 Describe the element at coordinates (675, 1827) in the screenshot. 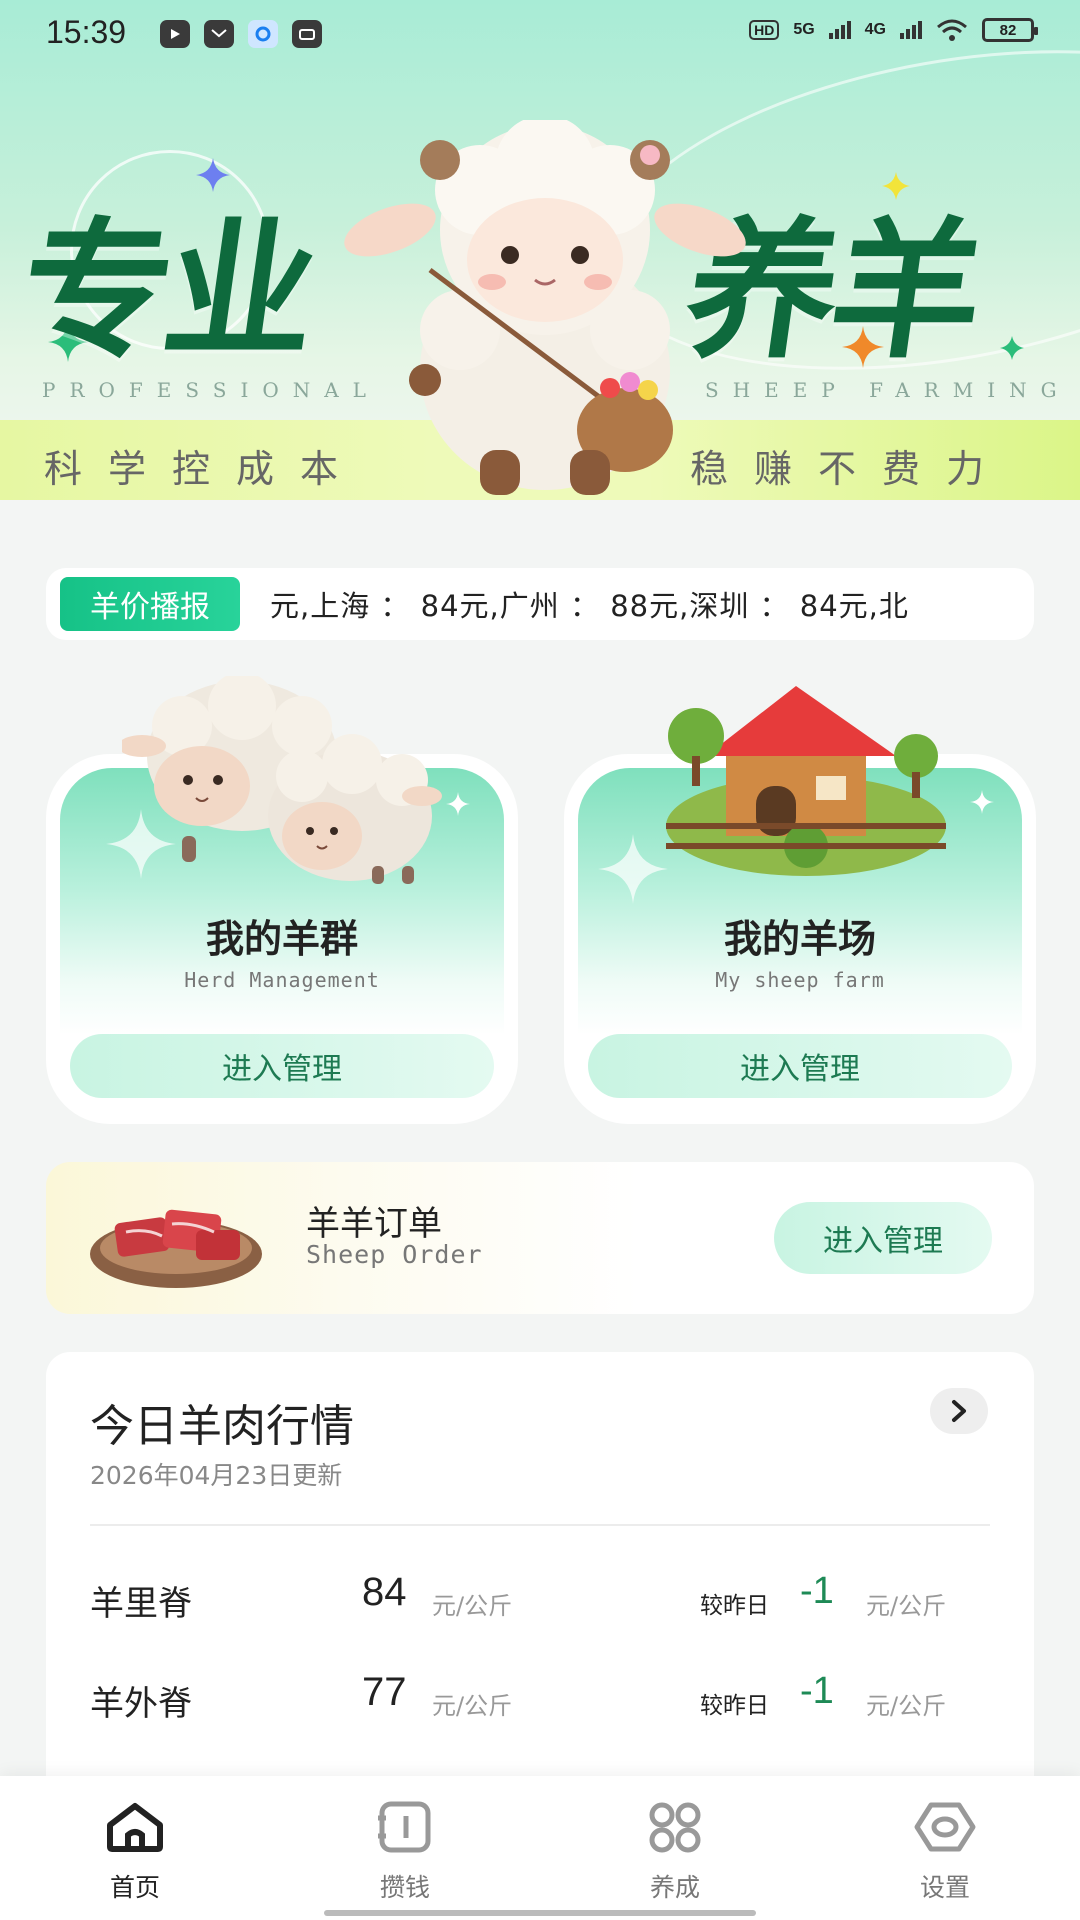

I see `grid-icon` at that location.